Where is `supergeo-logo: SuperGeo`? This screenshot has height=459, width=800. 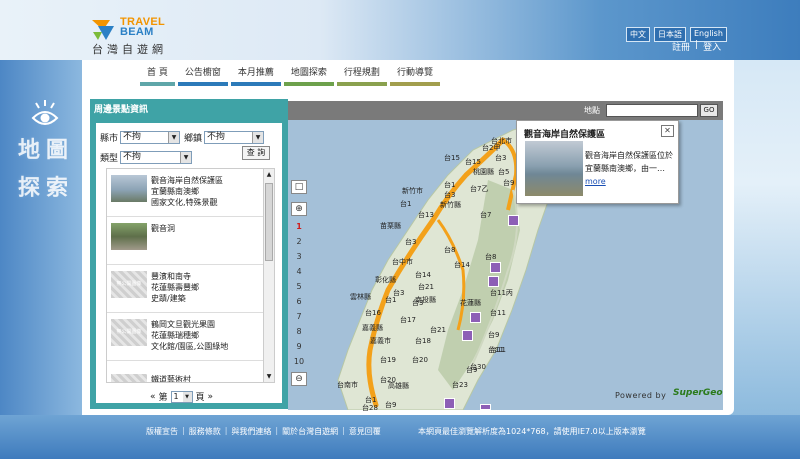
supergeo-logo: SuperGeo is located at coordinates (698, 393).